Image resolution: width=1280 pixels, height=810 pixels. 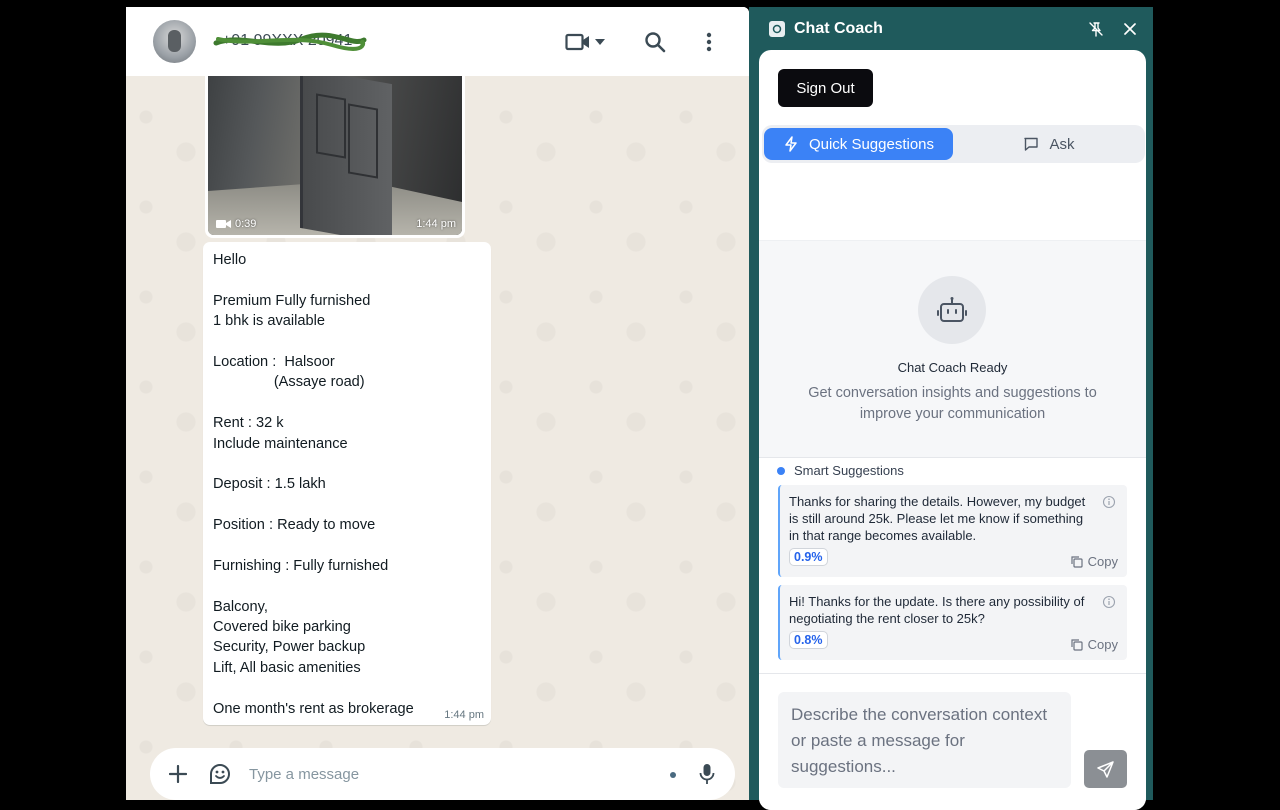 I want to click on chat-bubble-icon, so click(x=1031, y=144).